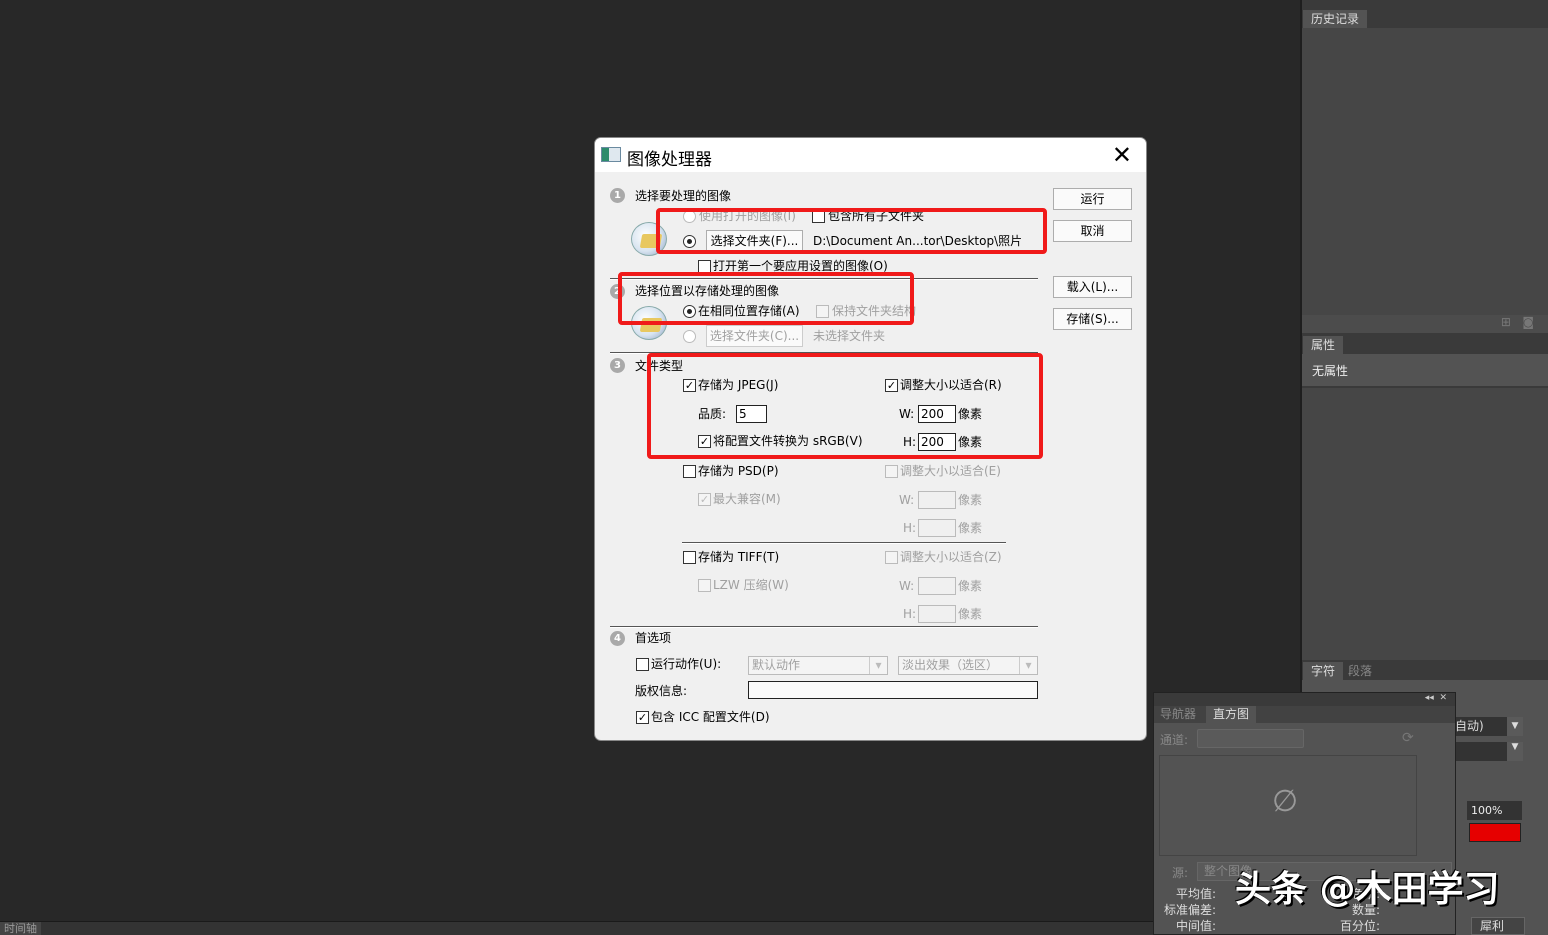  I want to click on antialias-select: 犀利, so click(1498, 926).